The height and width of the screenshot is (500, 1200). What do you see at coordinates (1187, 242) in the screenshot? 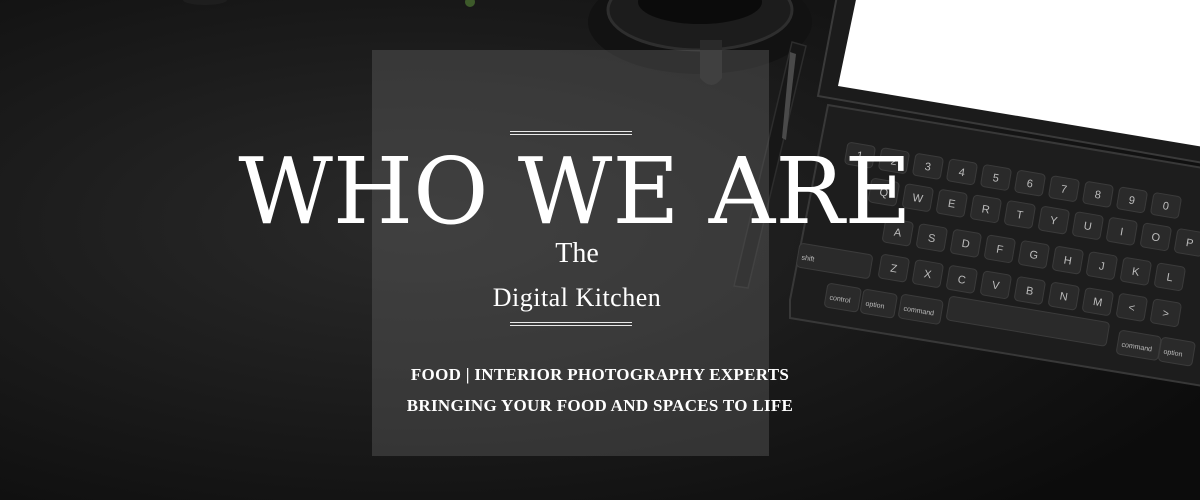
I see `keyboard-key: P` at bounding box center [1187, 242].